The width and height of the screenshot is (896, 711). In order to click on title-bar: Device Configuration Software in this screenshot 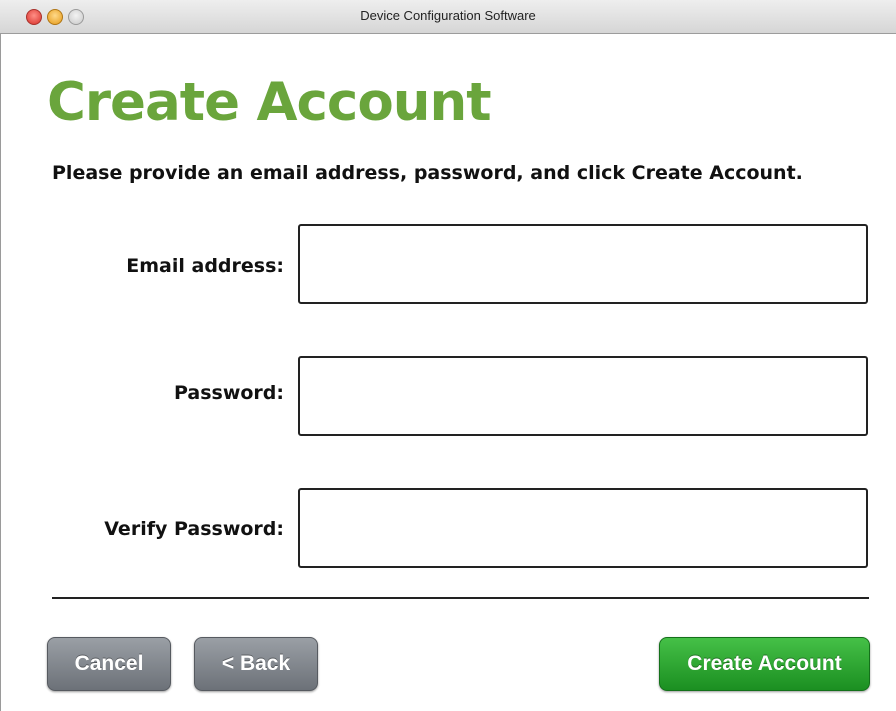, I will do `click(448, 17)`.